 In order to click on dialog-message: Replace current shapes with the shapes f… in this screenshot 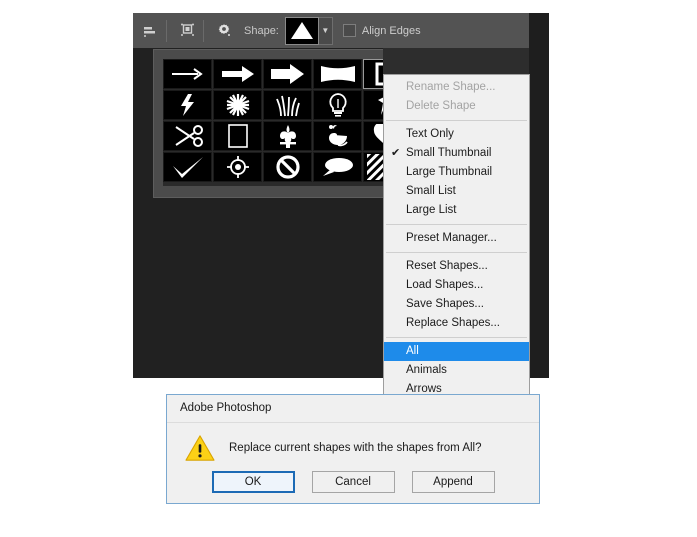, I will do `click(355, 448)`.